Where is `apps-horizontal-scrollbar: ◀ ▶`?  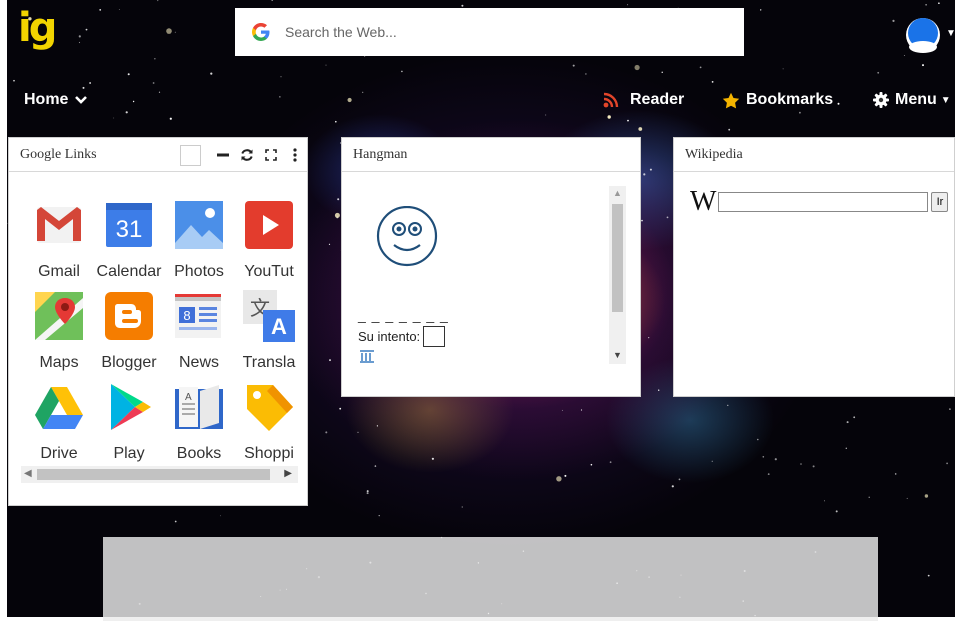
apps-horizontal-scrollbar: ◀ ▶ is located at coordinates (159, 474).